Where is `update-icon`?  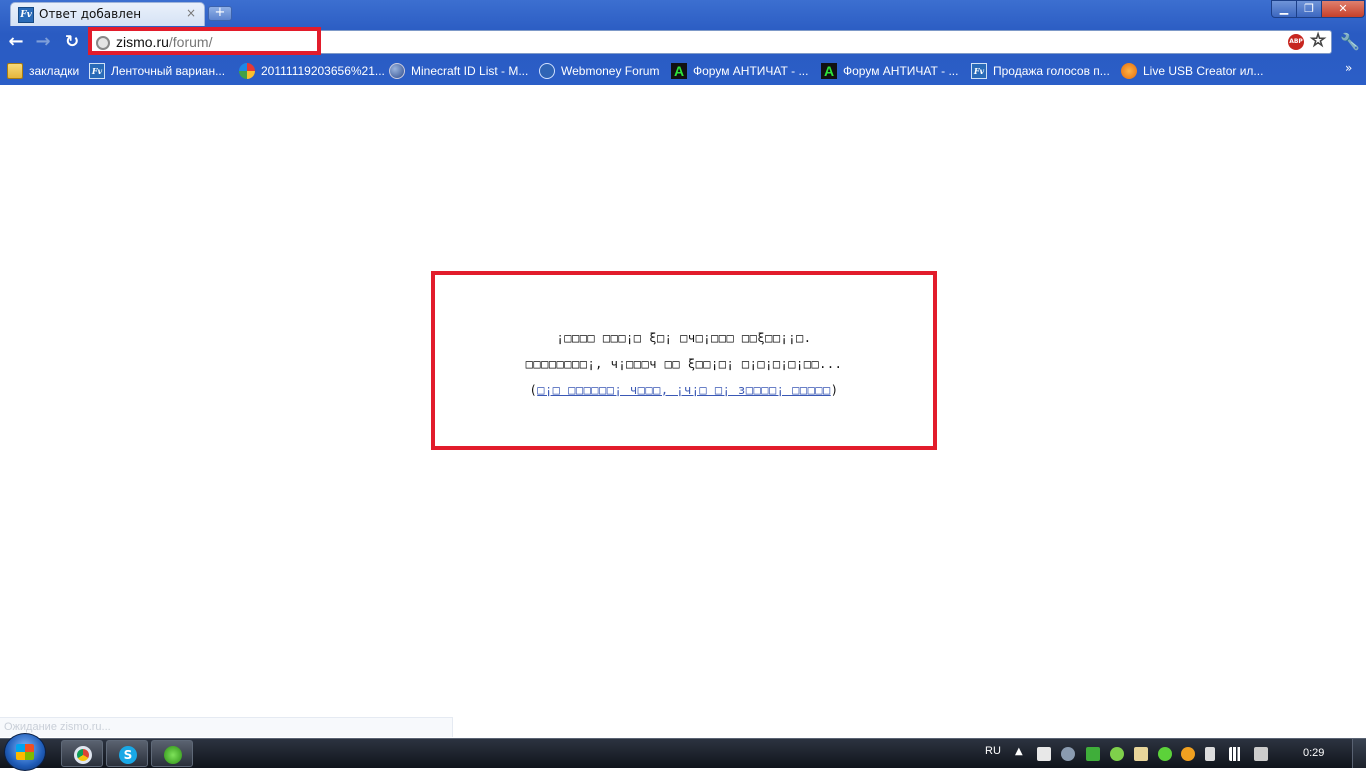
update-icon is located at coordinates (1188, 754).